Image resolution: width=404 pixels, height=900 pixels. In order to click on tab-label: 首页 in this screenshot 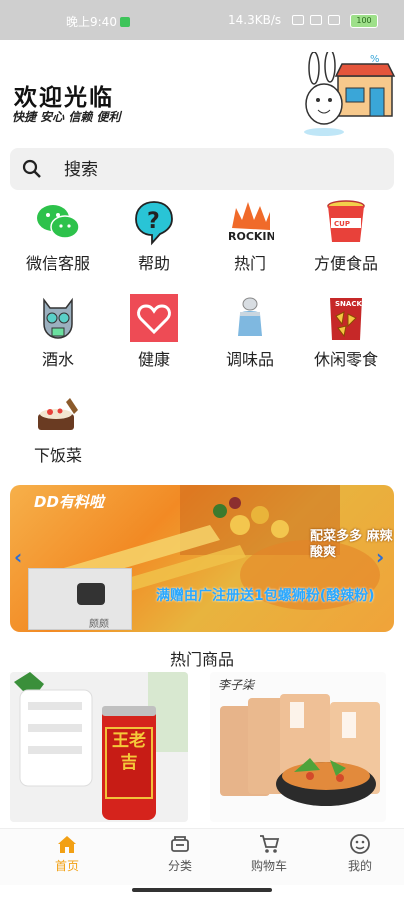, I will do `click(66, 866)`.